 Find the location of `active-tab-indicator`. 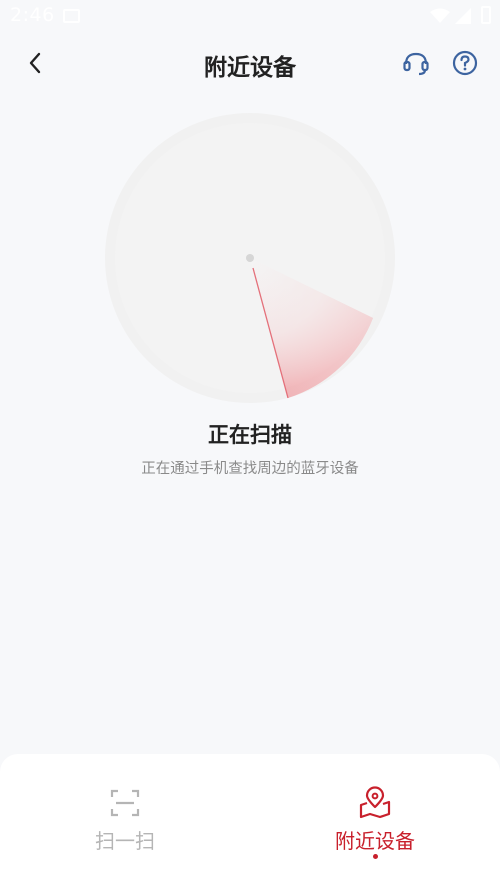

active-tab-indicator is located at coordinates (375, 856).